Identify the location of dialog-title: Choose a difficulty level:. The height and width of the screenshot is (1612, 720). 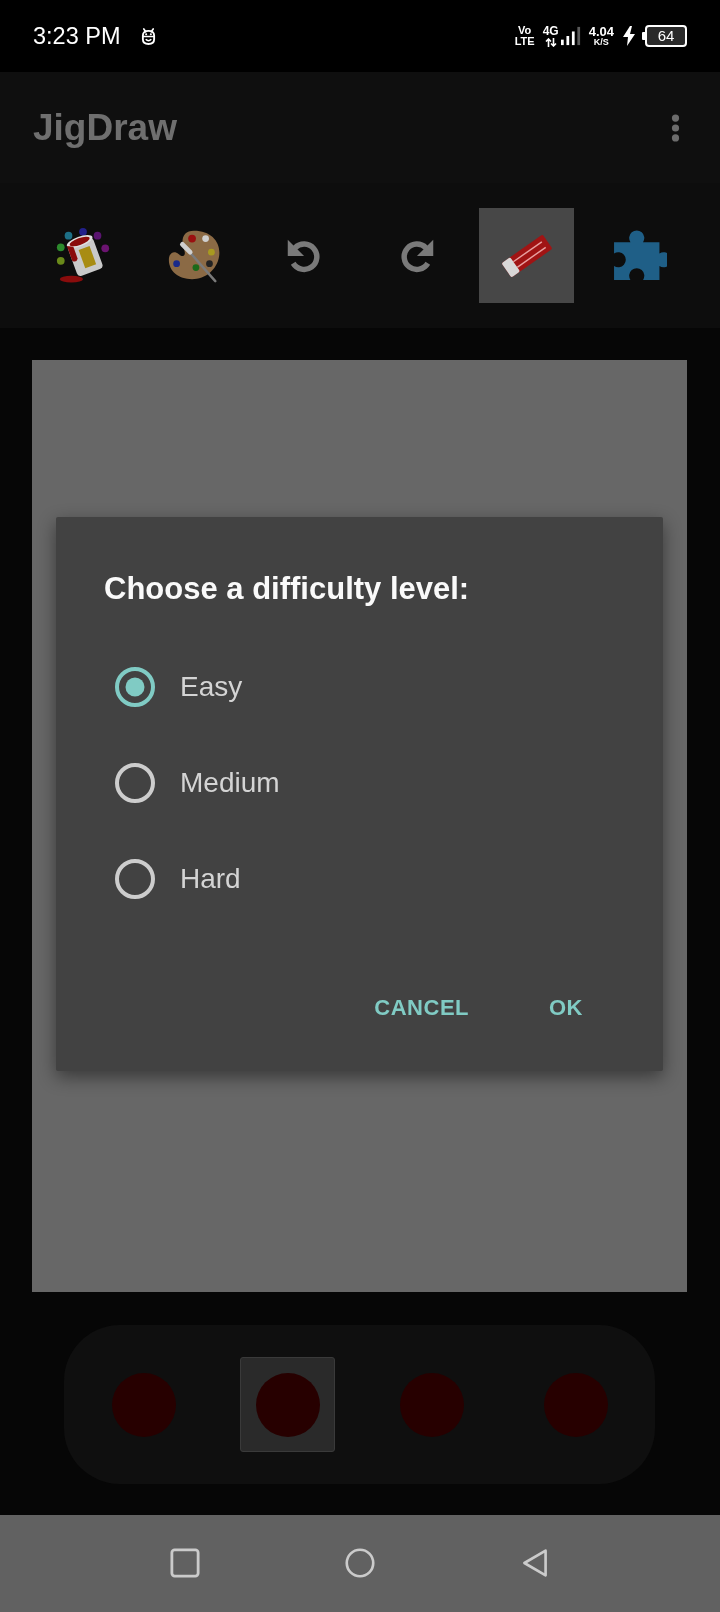
(287, 589).